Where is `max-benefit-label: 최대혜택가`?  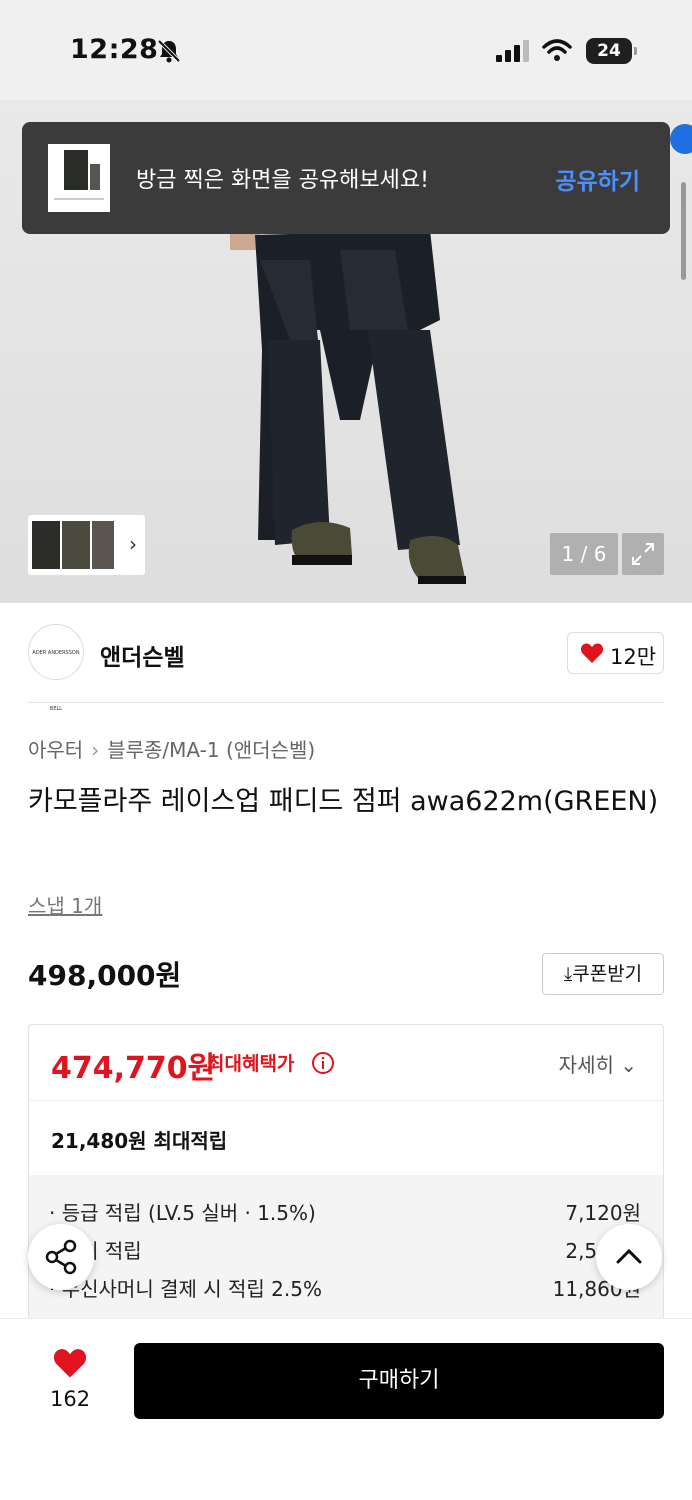 max-benefit-label: 최대혜택가 is located at coordinates (251, 1064).